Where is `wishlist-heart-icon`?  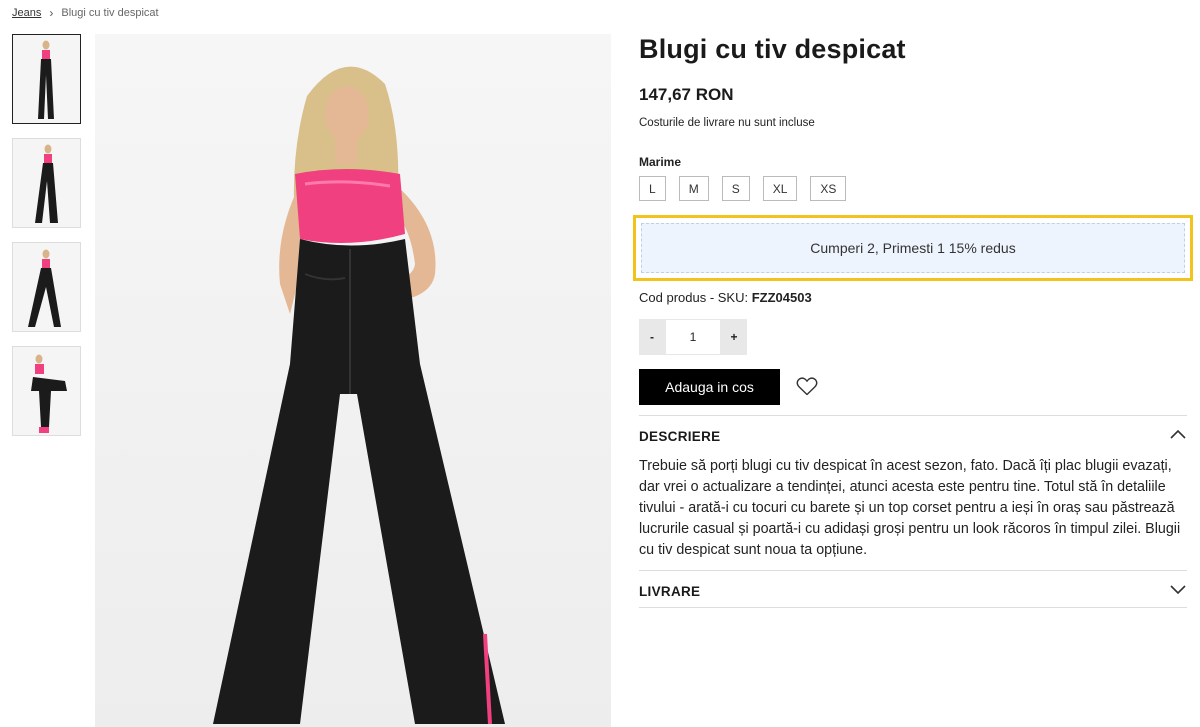
wishlist-heart-icon is located at coordinates (807, 386).